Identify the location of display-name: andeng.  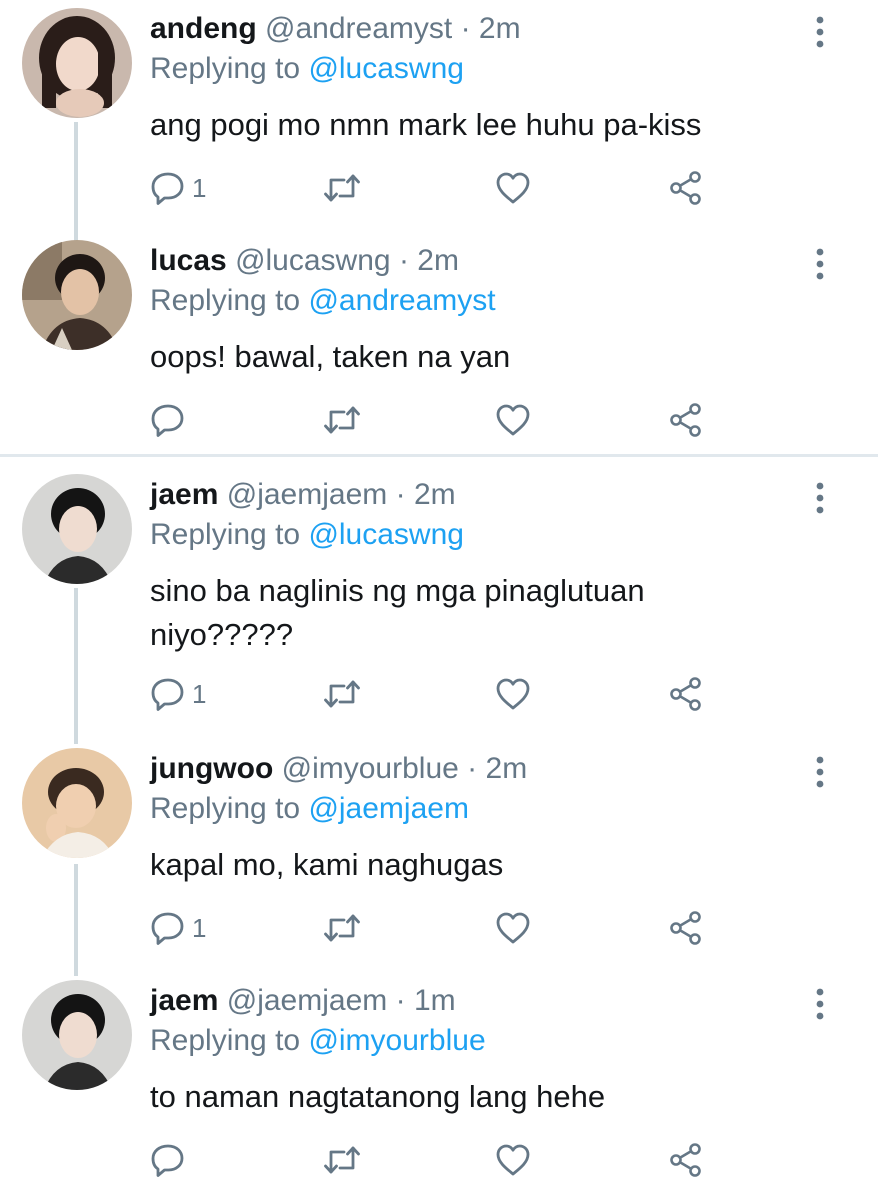
(203, 28).